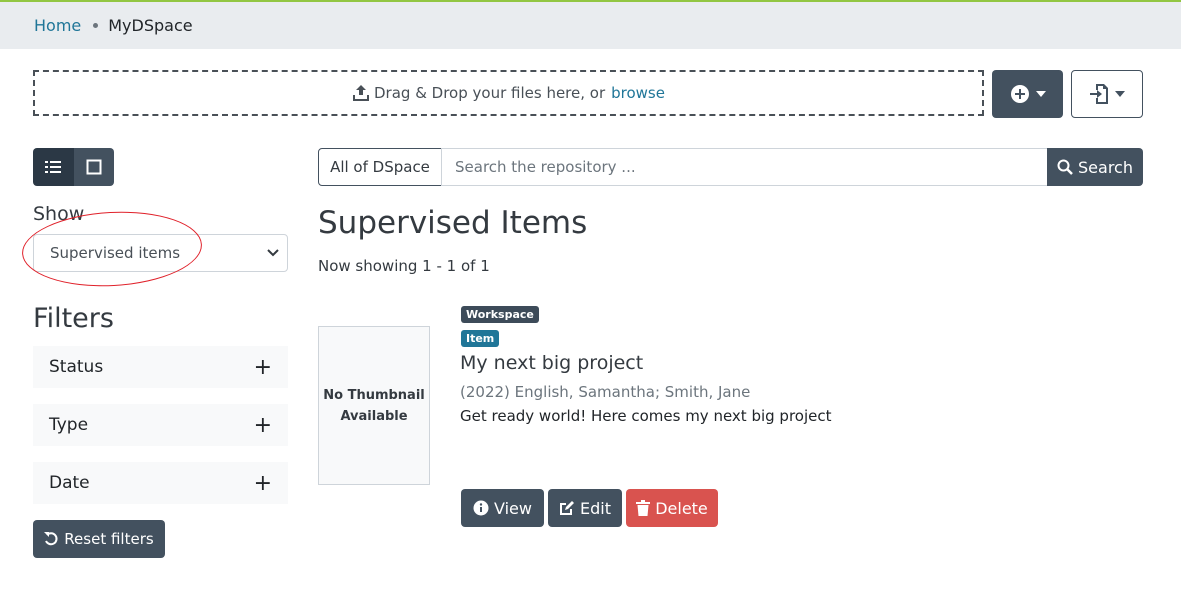 The width and height of the screenshot is (1181, 595). I want to click on facet-status: Status +, so click(160, 367).